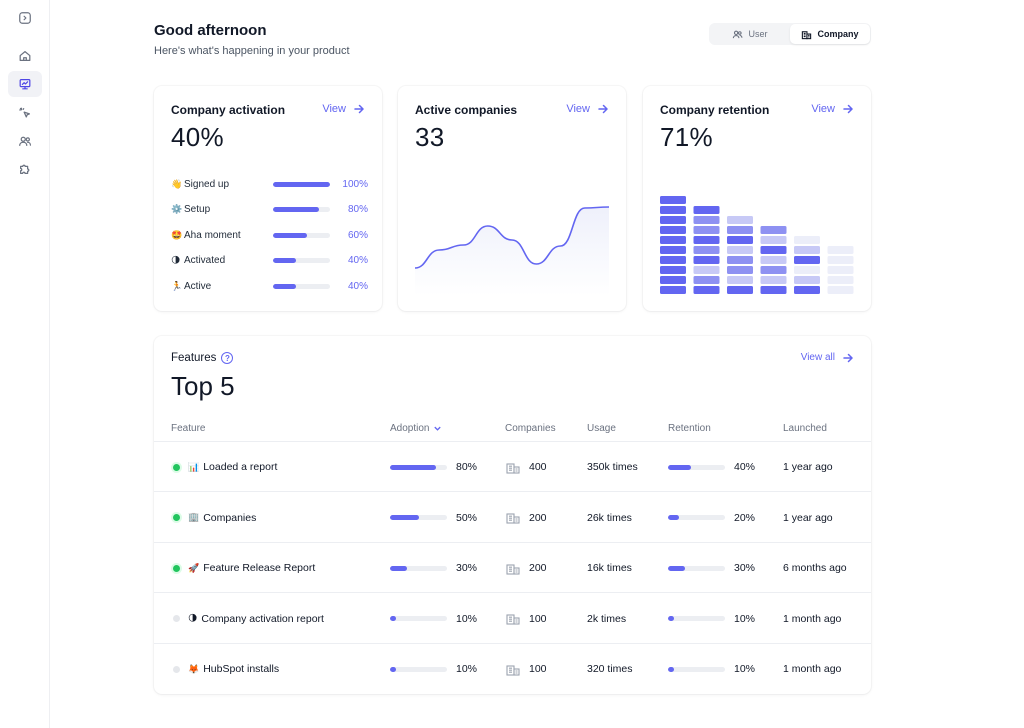 The height and width of the screenshot is (728, 1024). What do you see at coordinates (357, 209) in the screenshot?
I see `step-percent: 80%` at bounding box center [357, 209].